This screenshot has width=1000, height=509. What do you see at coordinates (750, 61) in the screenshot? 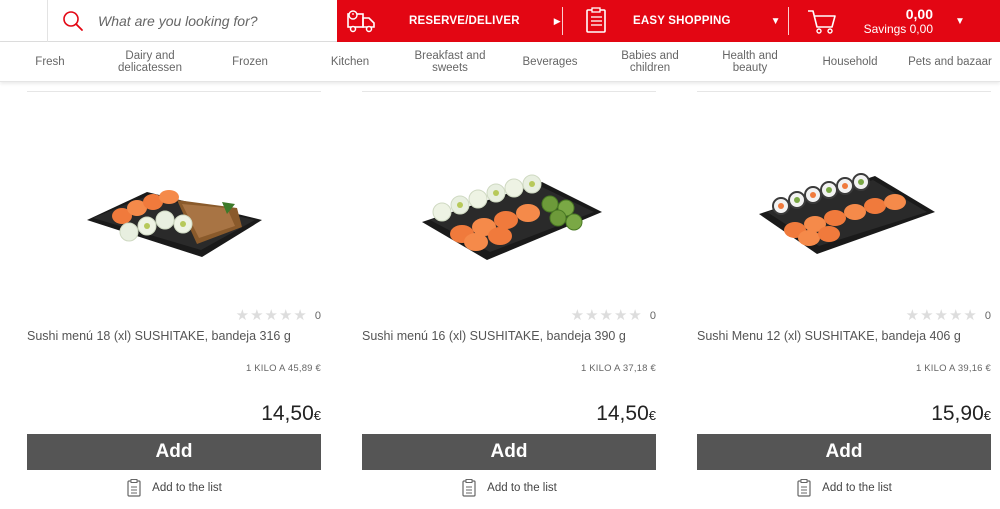
I see `nav-item-health: Health and beauty` at bounding box center [750, 61].